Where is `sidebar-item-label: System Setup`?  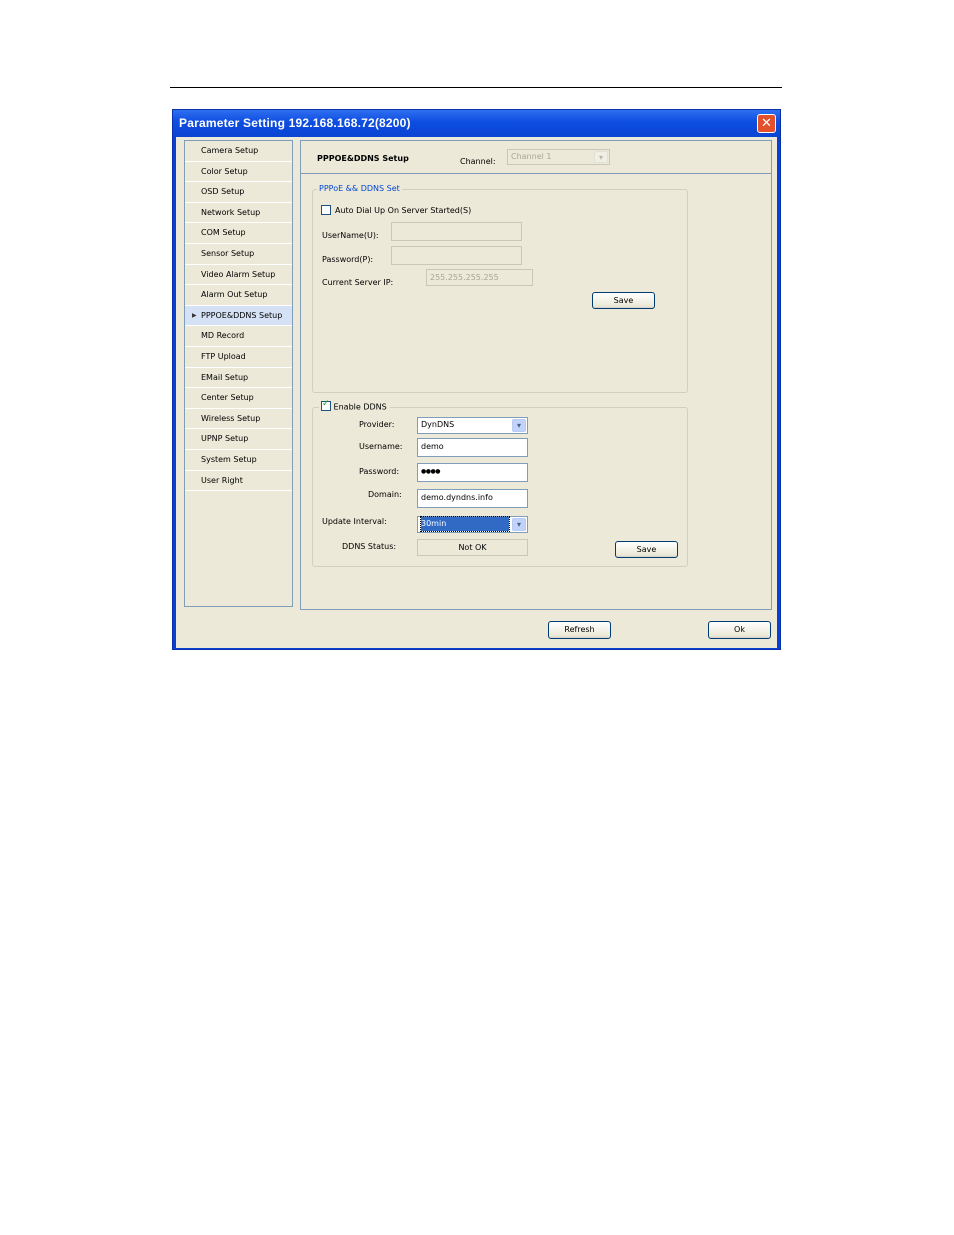
sidebar-item-label: System Setup is located at coordinates (229, 459).